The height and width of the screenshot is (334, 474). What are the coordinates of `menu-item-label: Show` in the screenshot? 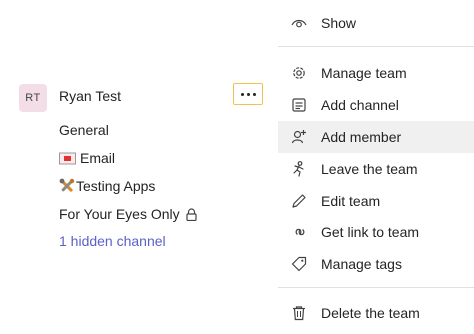 It's located at (339, 23).